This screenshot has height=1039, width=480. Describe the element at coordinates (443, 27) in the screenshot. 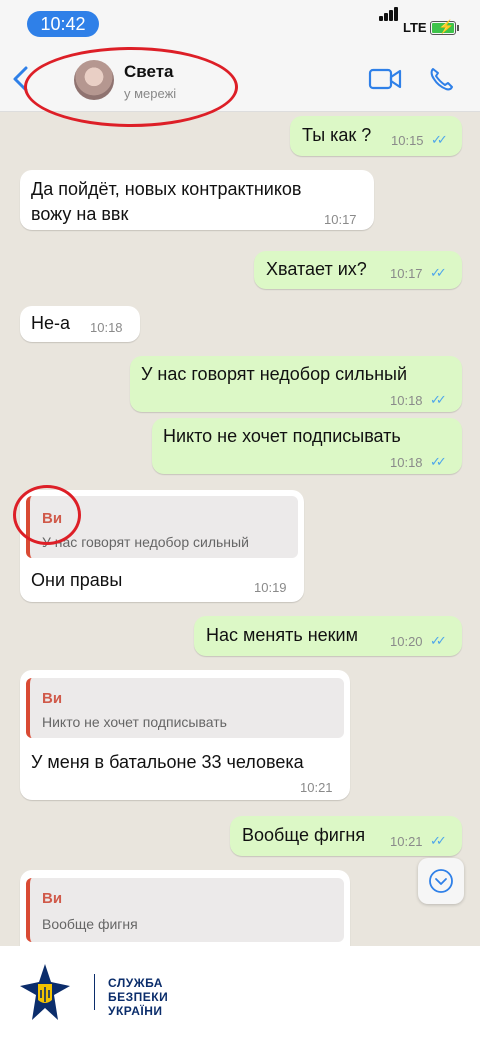

I see `battery-icon: ⚡` at that location.